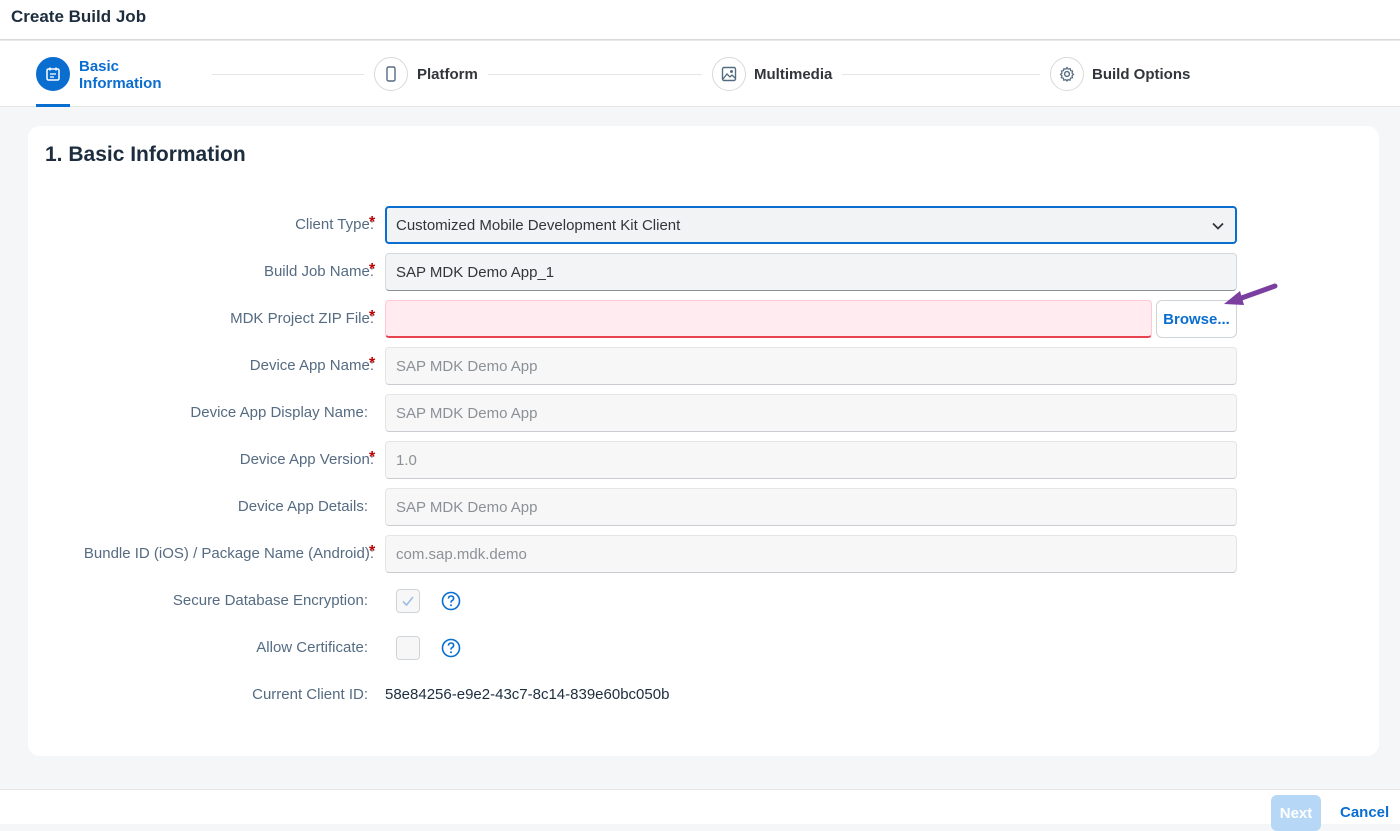 Image resolution: width=1400 pixels, height=831 pixels. I want to click on step-label: Platform, so click(447, 74).